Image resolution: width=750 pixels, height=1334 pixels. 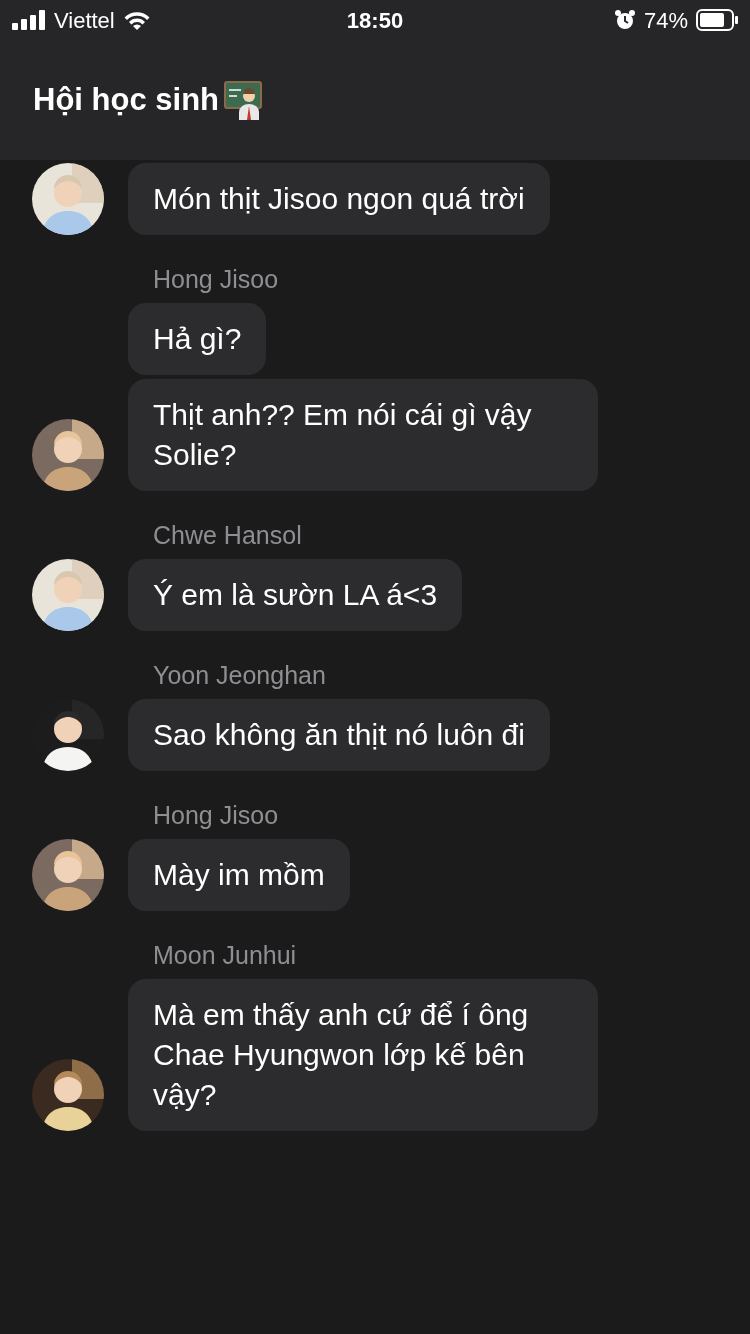 What do you see at coordinates (240, 675) in the screenshot?
I see `sender-name: Yoon Jeonghan` at bounding box center [240, 675].